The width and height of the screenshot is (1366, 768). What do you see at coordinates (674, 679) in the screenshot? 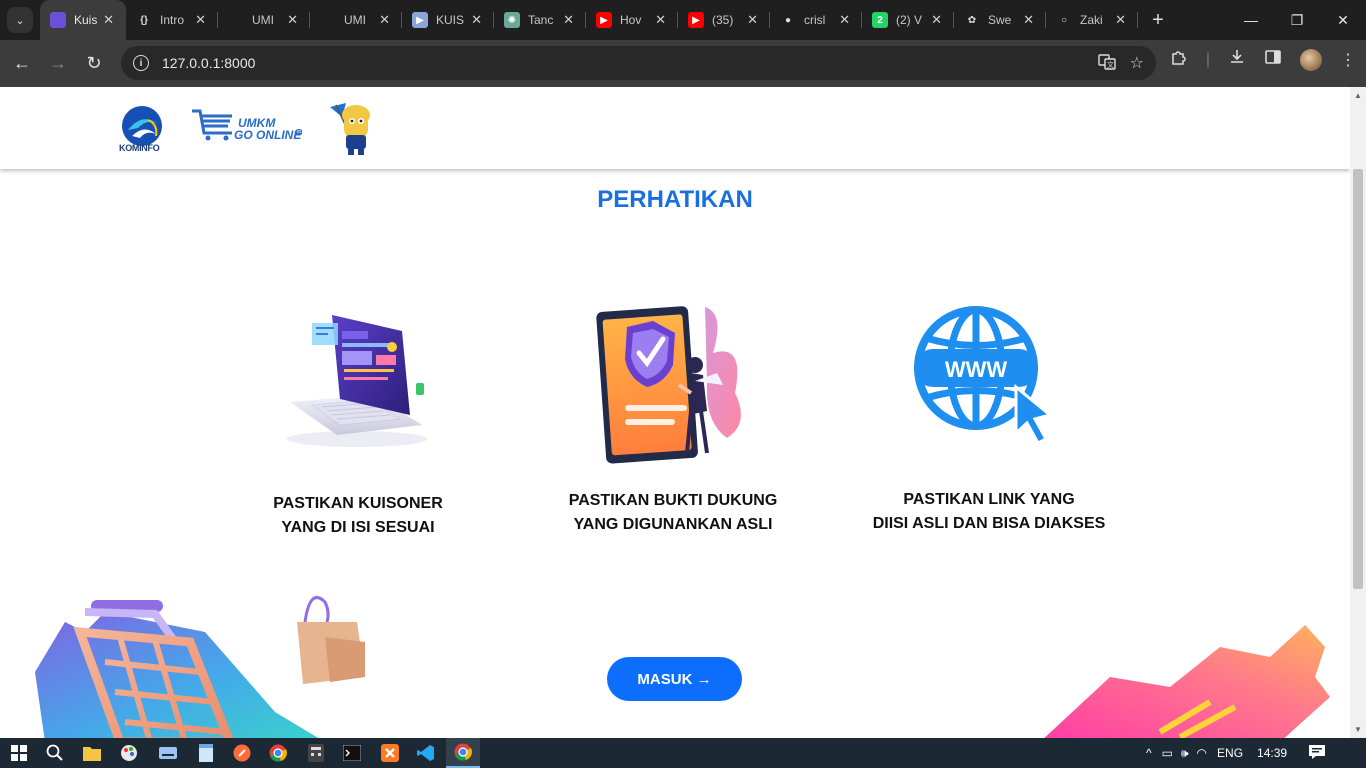
I see `masuk-button: MASUK →` at bounding box center [674, 679].